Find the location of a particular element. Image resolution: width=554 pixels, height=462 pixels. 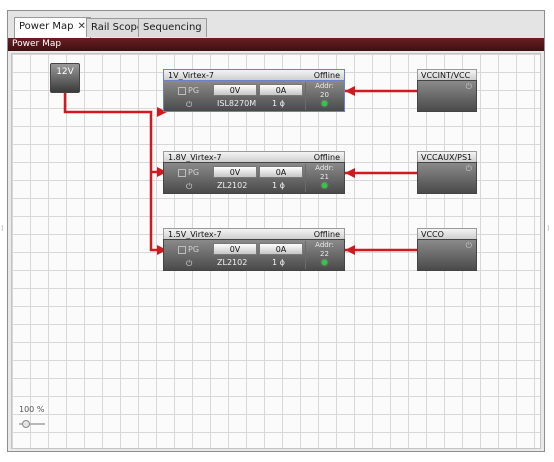

addr-block: Addr: 21 is located at coordinates (324, 178).